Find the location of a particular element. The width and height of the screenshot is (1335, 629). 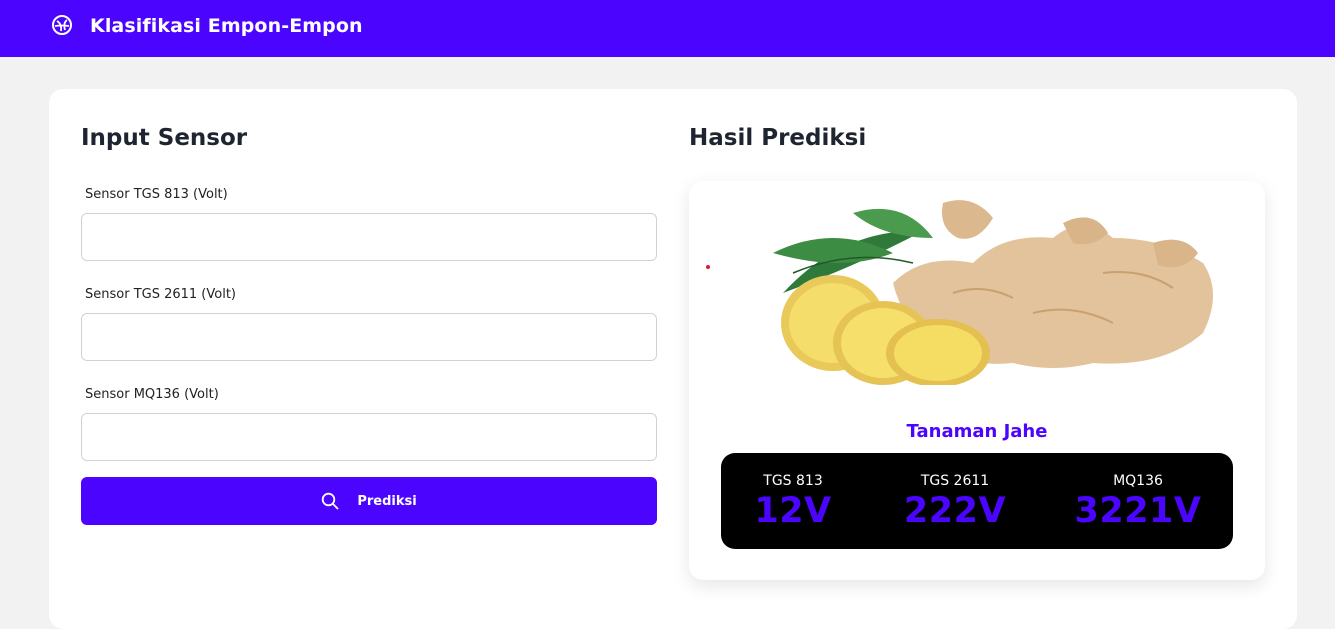

leaf-circle-icon is located at coordinates (62, 25).